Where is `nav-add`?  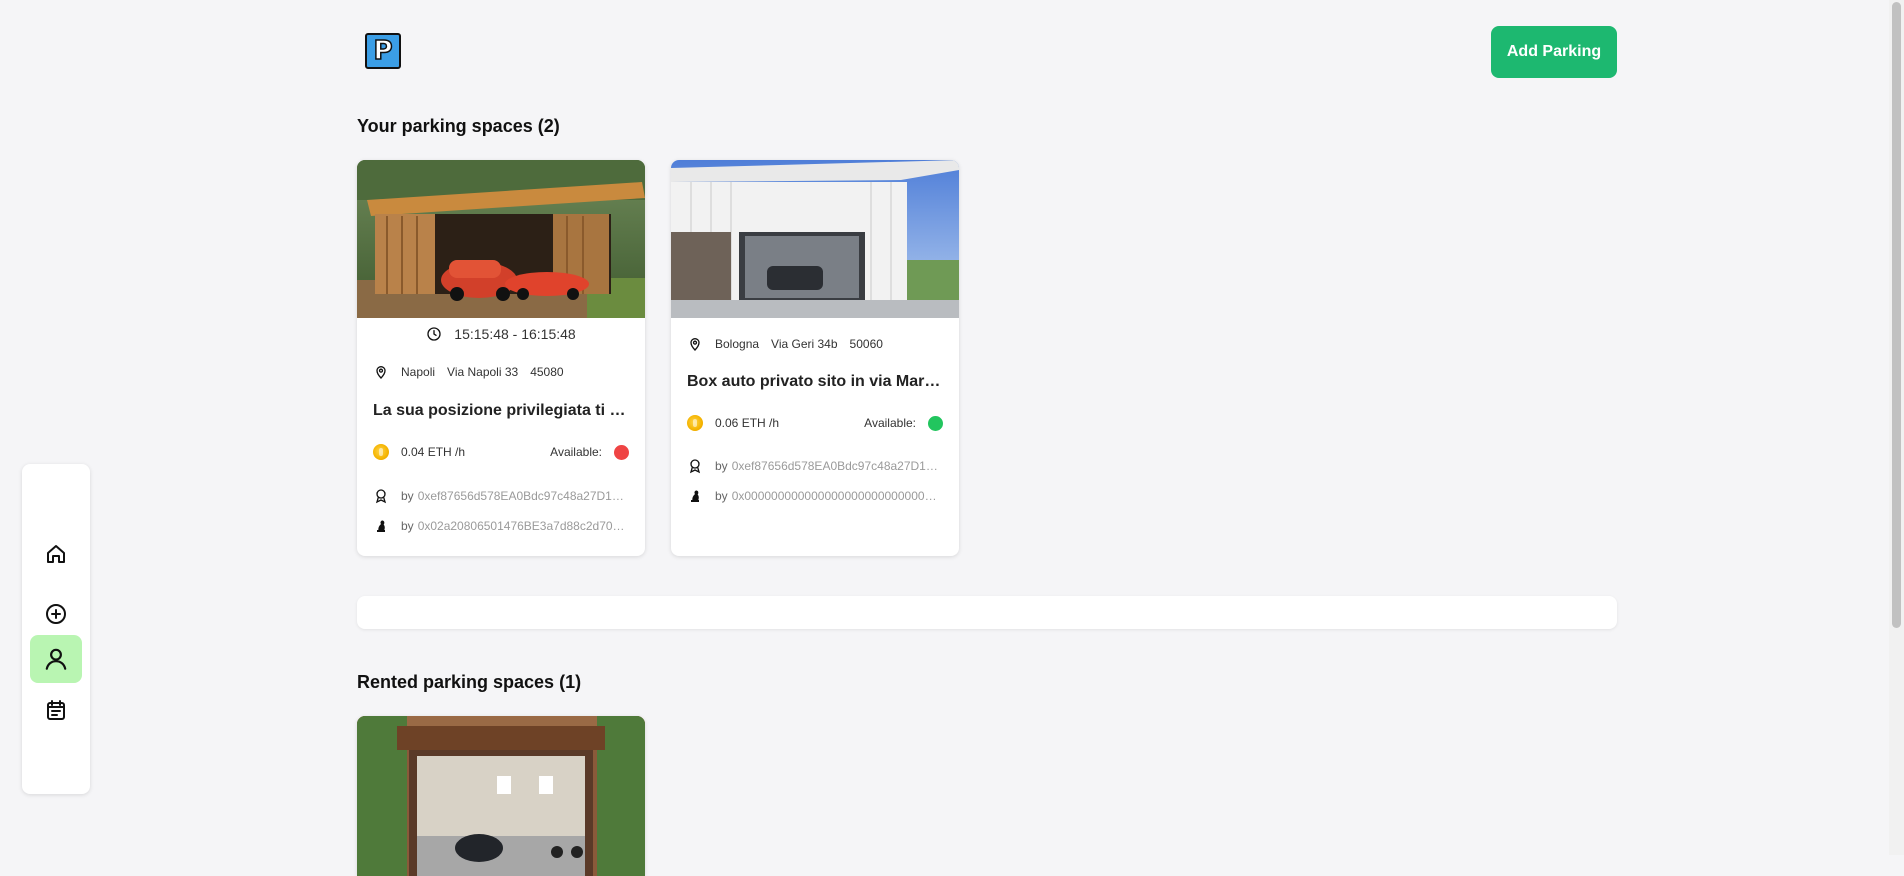 nav-add is located at coordinates (56, 614).